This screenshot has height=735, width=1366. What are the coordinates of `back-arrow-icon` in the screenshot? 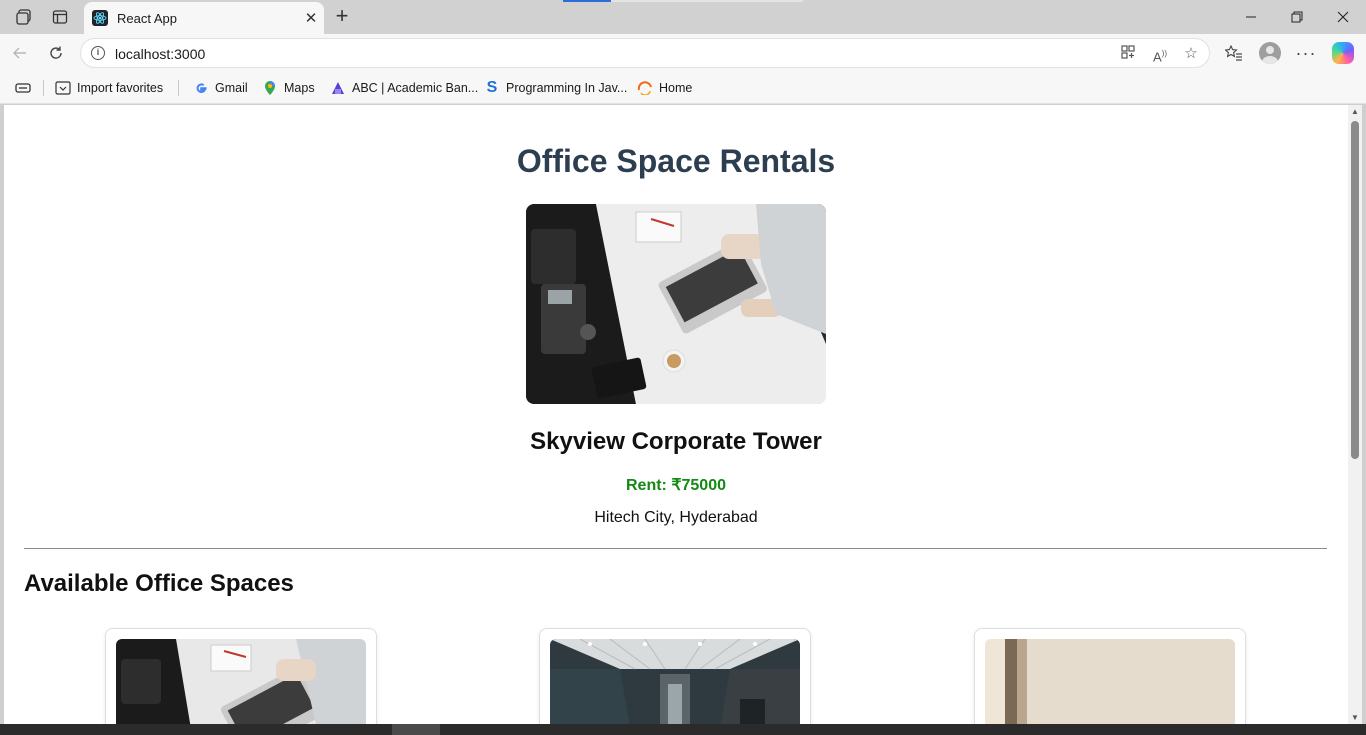 It's located at (20, 53).